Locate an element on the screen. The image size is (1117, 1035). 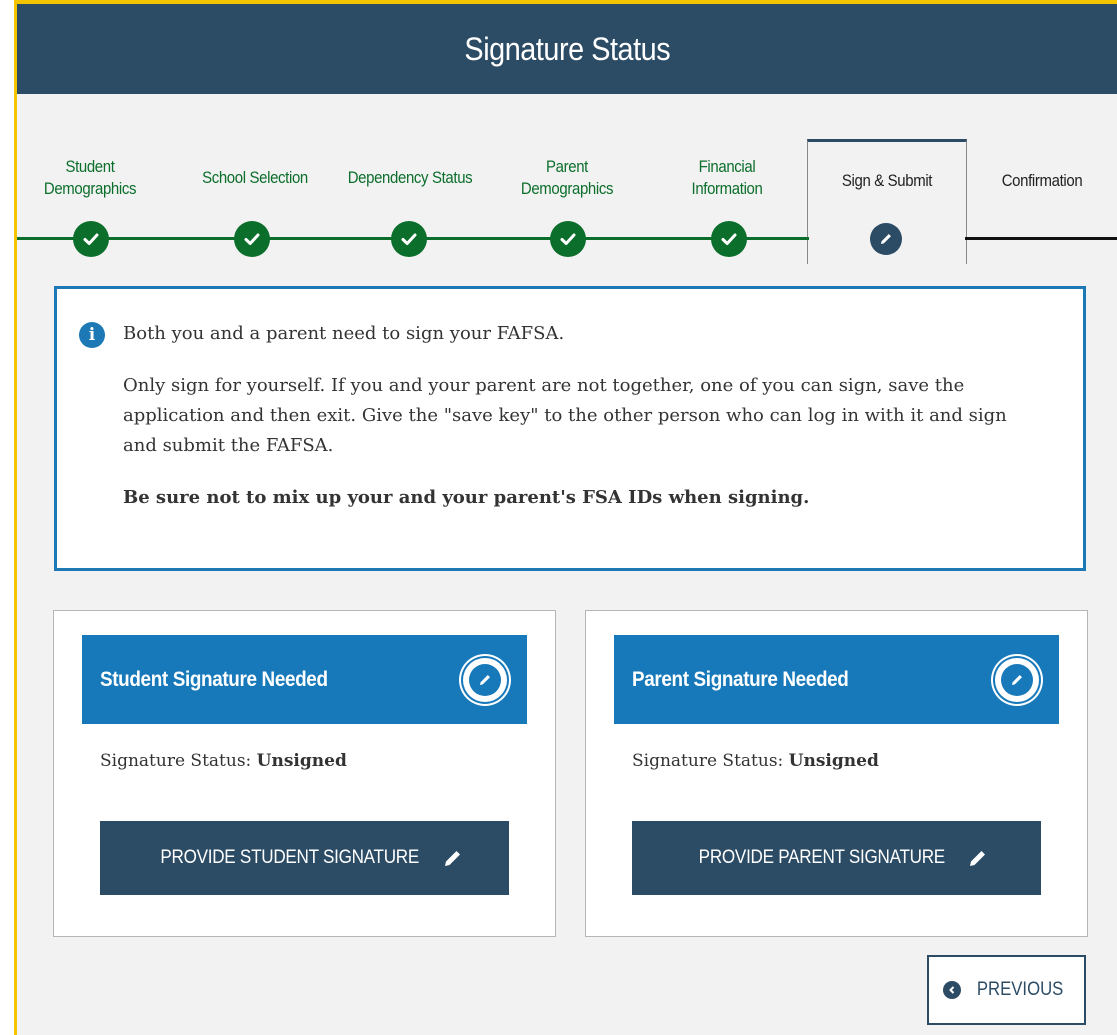
step-label-line1: Dependency Status is located at coordinates (410, 177).